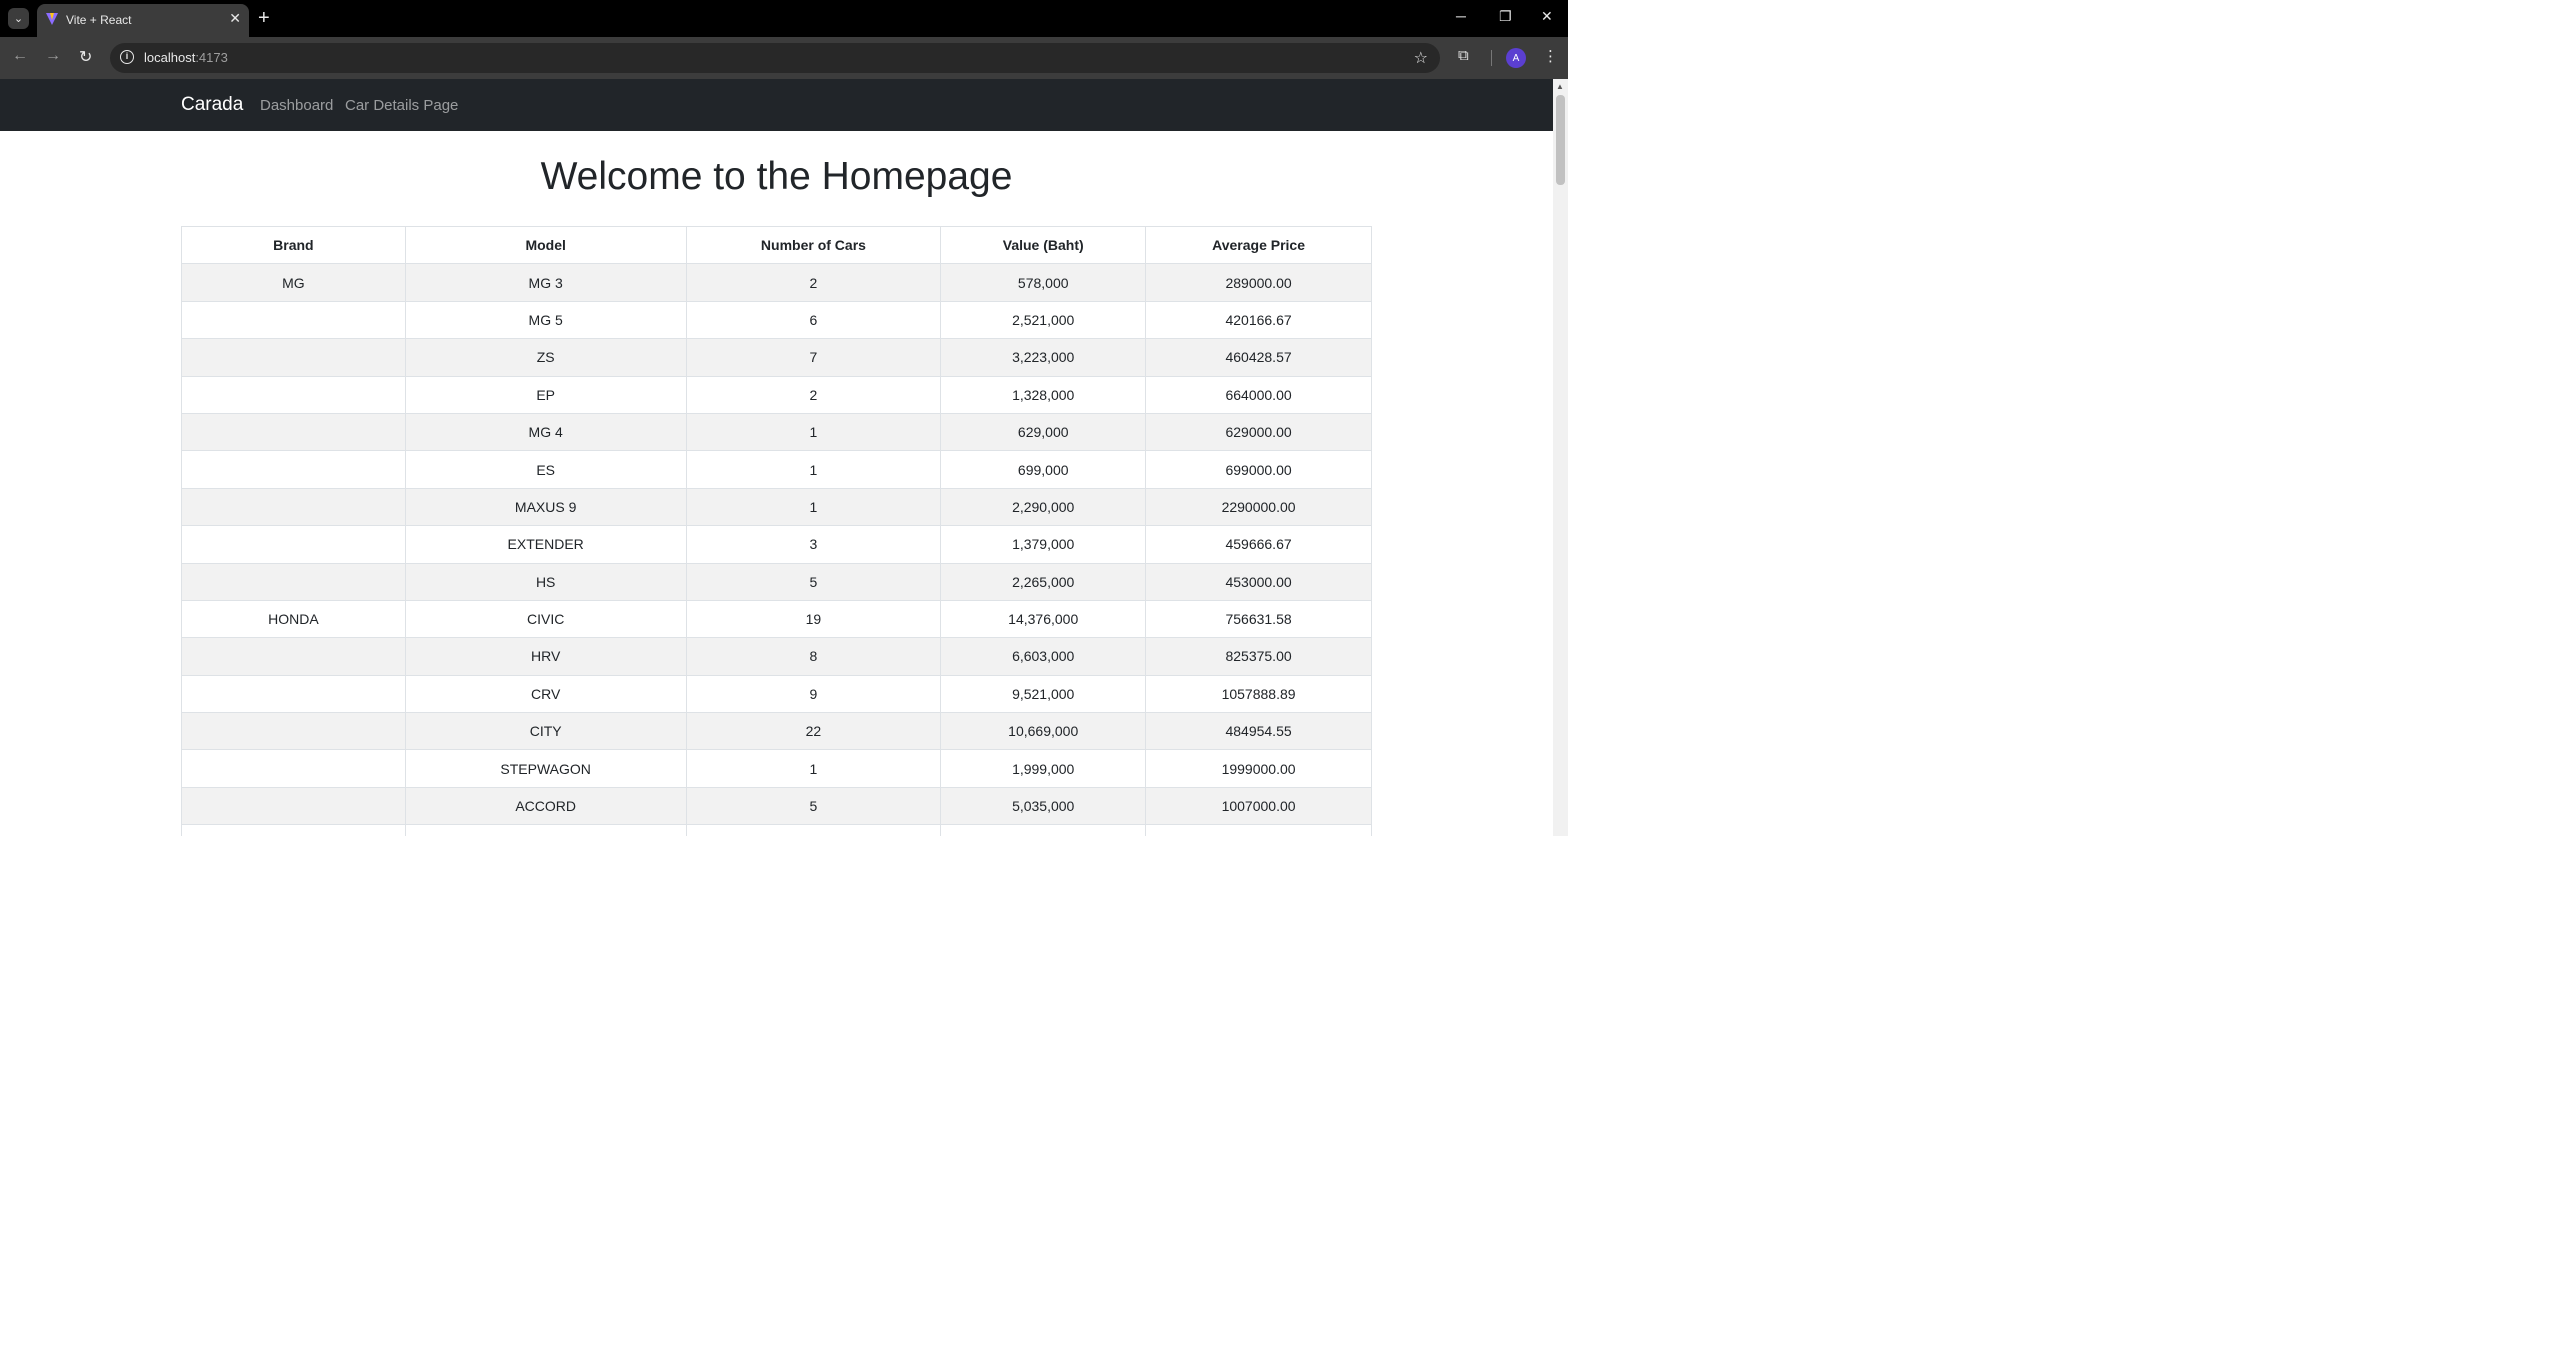  Describe the element at coordinates (545, 694) in the screenshot. I see `cell-model: CRV` at that location.